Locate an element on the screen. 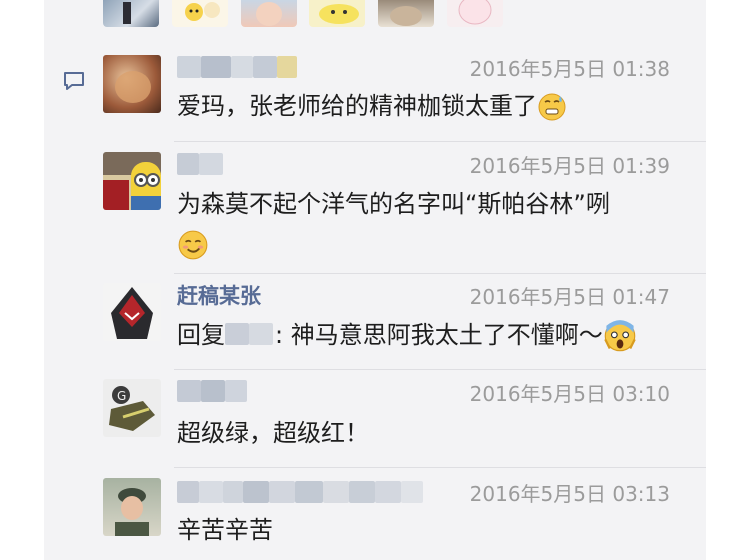 The image size is (750, 560). comment-text: 回复 : 神马意思阿我太土了不懂啊～ is located at coordinates (437, 335).